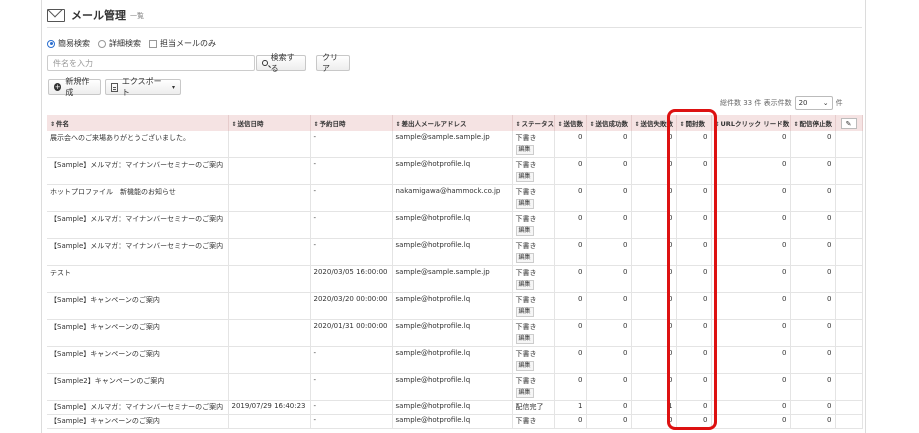 The height and width of the screenshot is (433, 919). Describe the element at coordinates (803, 103) in the screenshot. I see `per-page-value: 20` at that location.